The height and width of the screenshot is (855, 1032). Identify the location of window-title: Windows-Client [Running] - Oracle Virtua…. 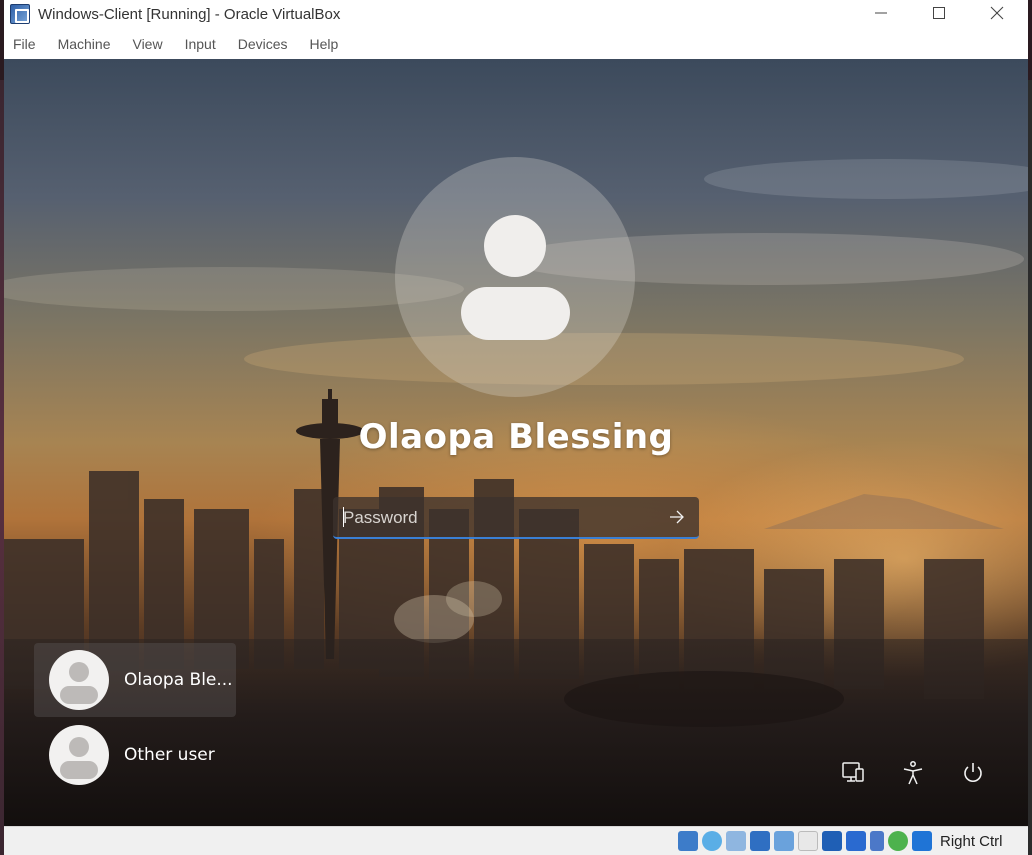
(189, 14).